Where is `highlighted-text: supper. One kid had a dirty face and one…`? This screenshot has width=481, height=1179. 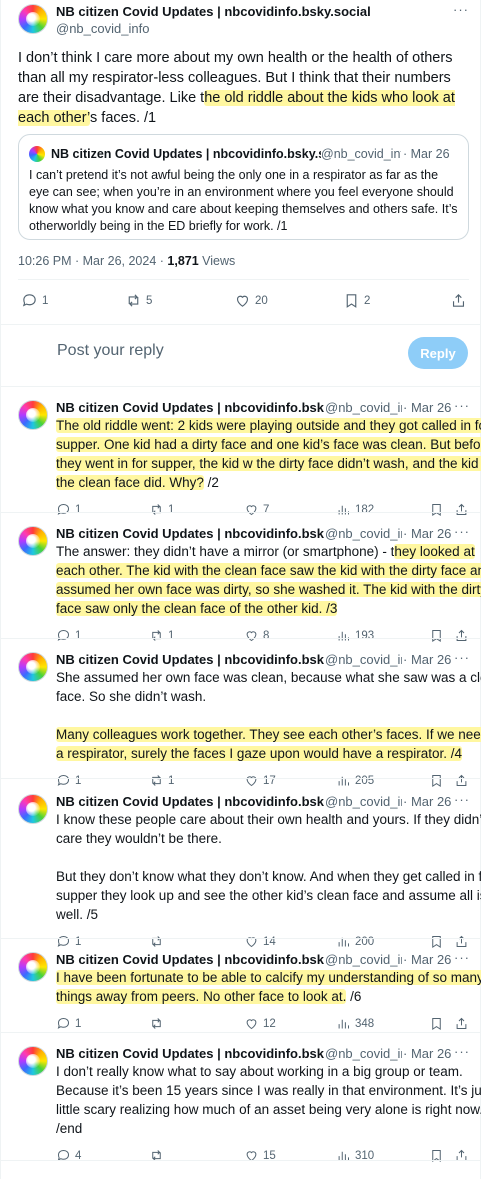 highlighted-text: supper. One kid had a dirty face and one… is located at coordinates (268, 444).